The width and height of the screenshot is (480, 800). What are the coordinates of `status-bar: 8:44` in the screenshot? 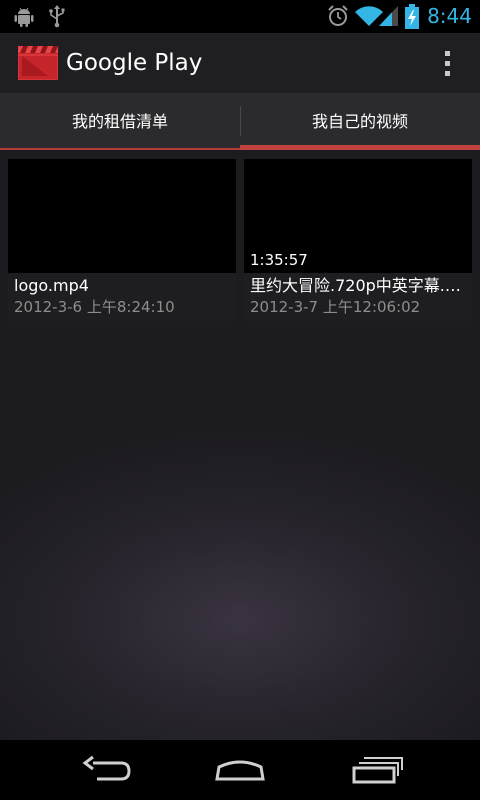 It's located at (240, 16).